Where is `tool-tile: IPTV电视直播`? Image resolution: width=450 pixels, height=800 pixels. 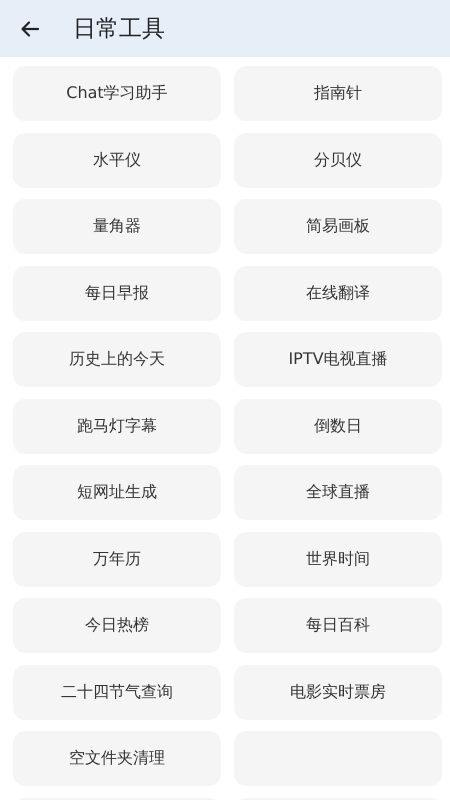 tool-tile: IPTV电视直播 is located at coordinates (338, 359).